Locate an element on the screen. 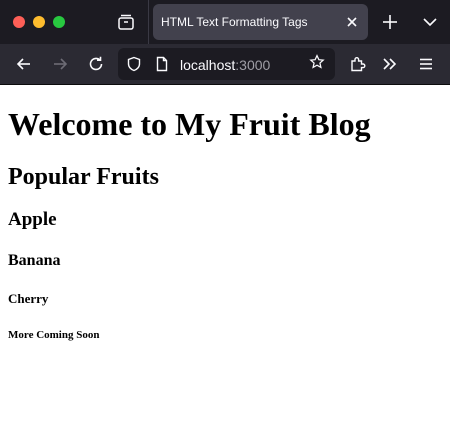  tab-active: HTML Text Formatting Tags is located at coordinates (260, 22).